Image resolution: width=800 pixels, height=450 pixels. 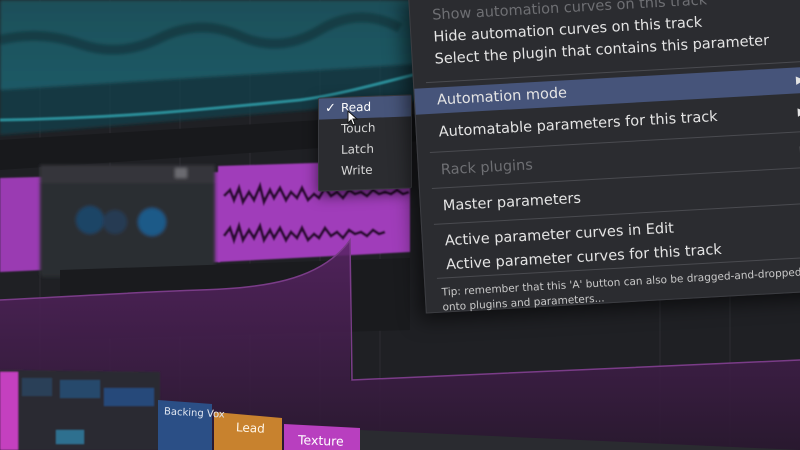 What do you see at coordinates (321, 440) in the screenshot?
I see `texture-label: Texture` at bounding box center [321, 440].